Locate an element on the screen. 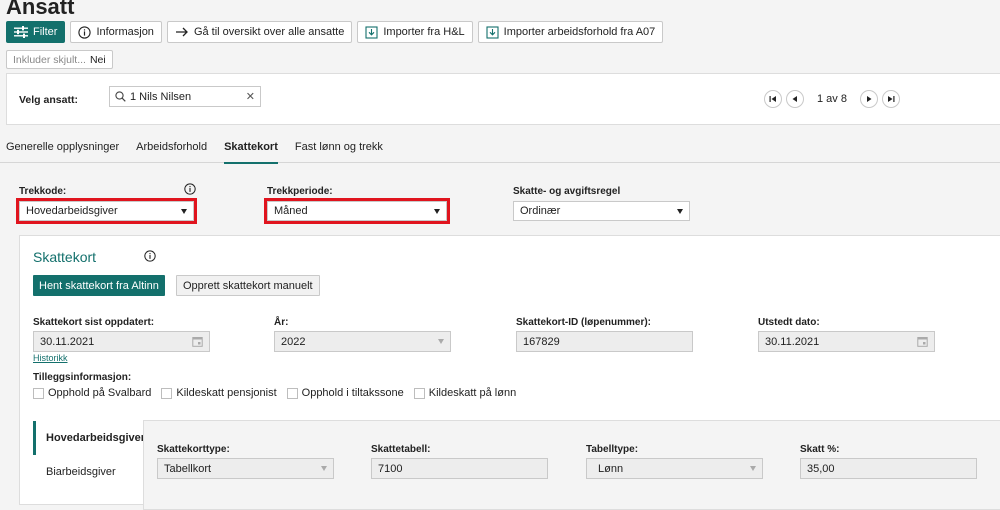 The width and height of the screenshot is (1000, 510). tab-fixed-pay: Fast lønn og trekk is located at coordinates (339, 146).